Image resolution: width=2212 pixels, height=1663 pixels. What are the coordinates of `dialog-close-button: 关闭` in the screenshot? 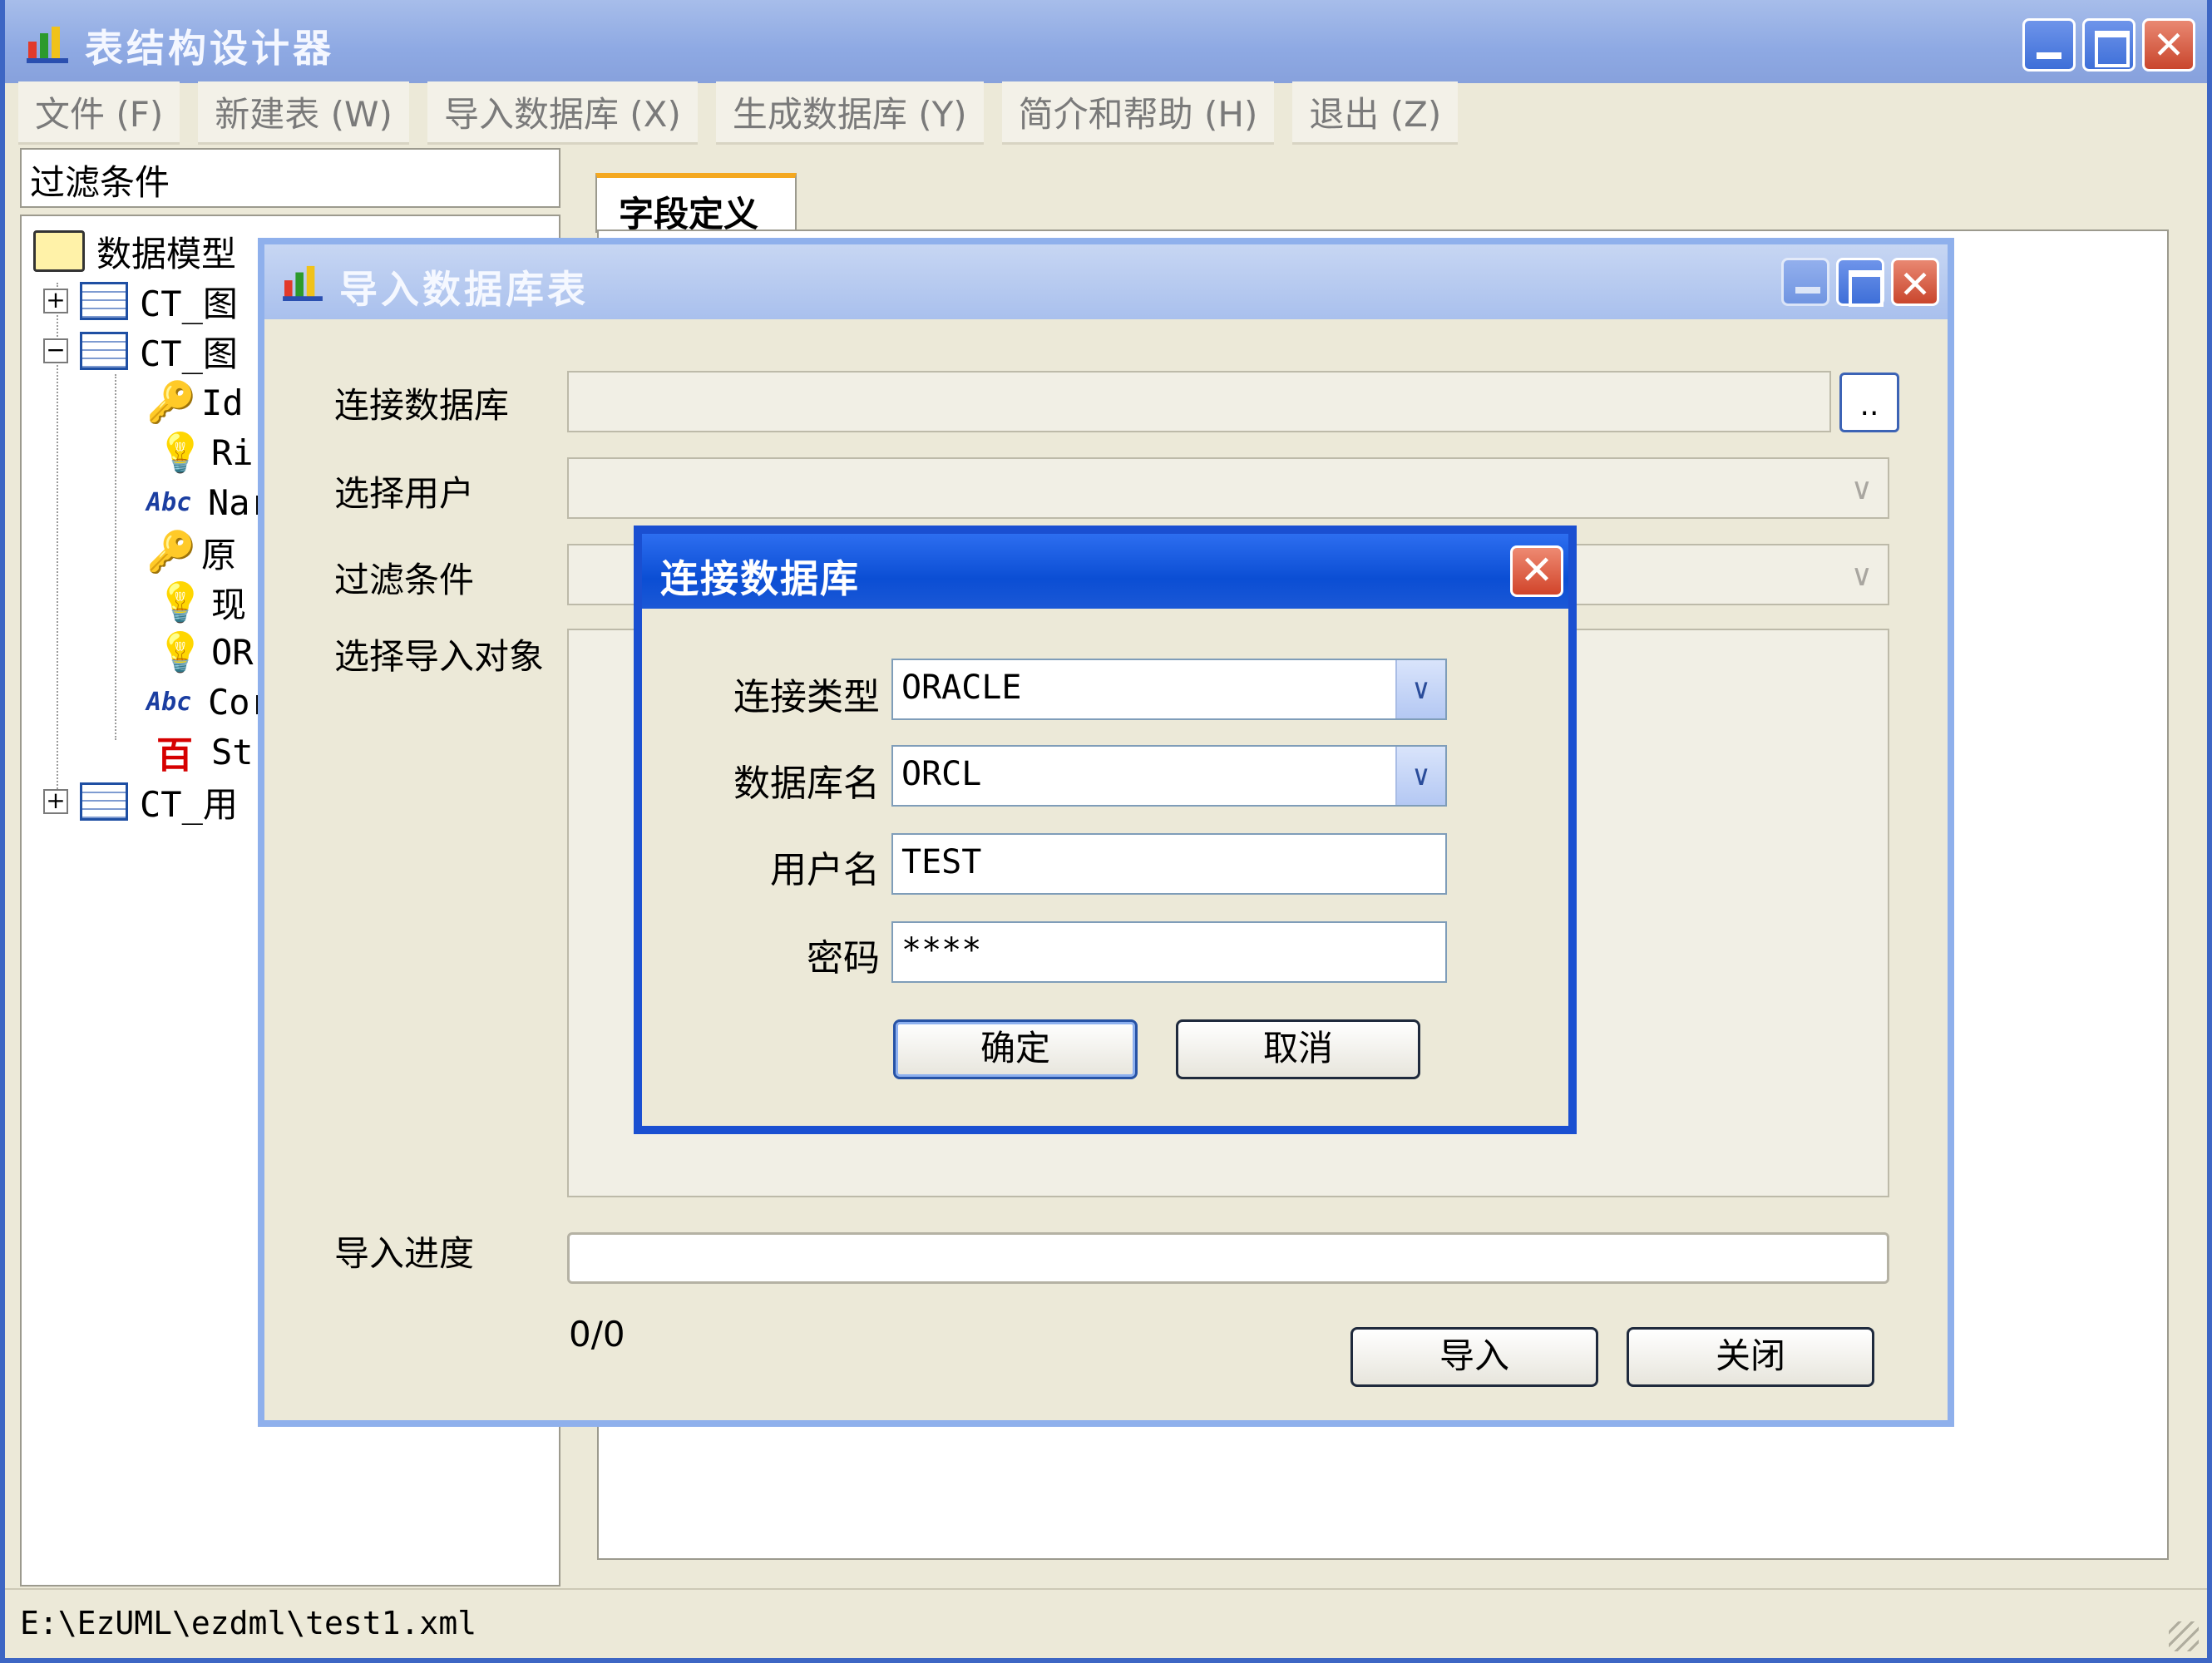 It's located at (1750, 1357).